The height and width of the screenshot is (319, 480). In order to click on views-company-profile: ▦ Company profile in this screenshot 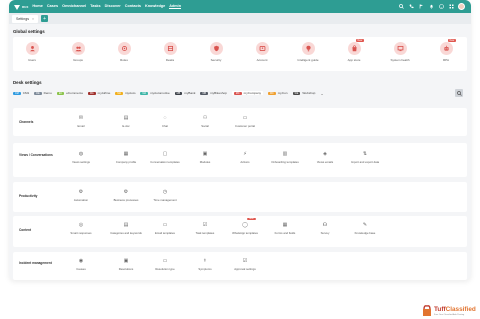, I will do `click(126, 157)`.